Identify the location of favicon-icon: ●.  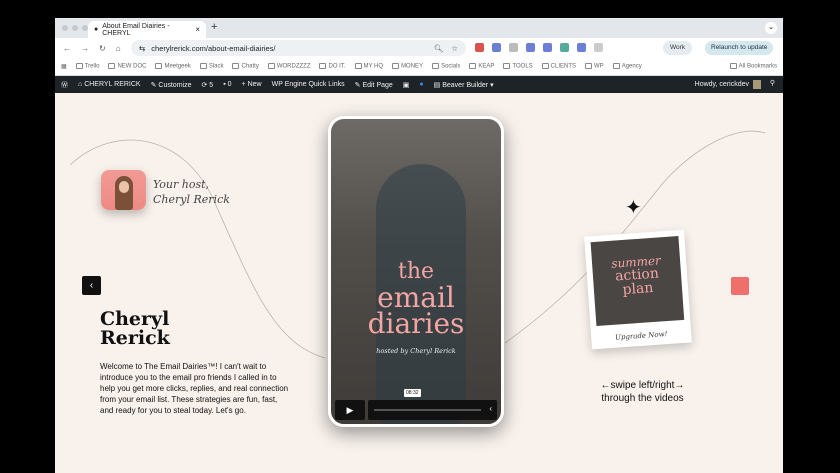
(96, 29).